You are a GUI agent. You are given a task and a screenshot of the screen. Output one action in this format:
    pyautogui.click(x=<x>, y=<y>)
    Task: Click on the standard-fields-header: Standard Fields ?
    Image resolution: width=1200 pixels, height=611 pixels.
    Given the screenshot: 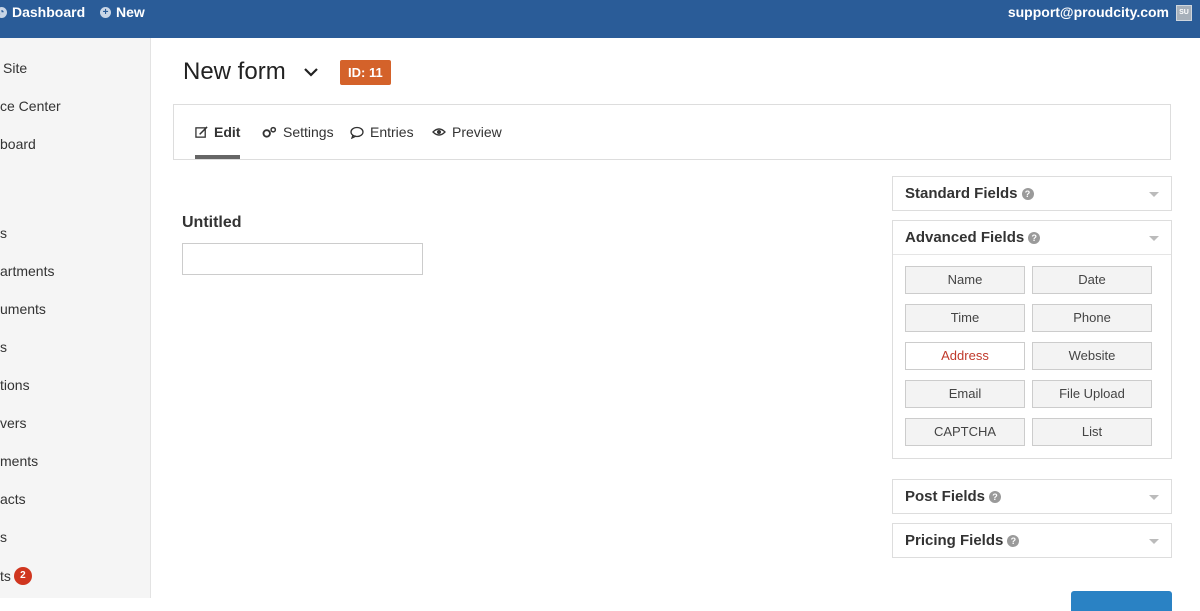 What is the action you would take?
    pyautogui.click(x=1032, y=193)
    